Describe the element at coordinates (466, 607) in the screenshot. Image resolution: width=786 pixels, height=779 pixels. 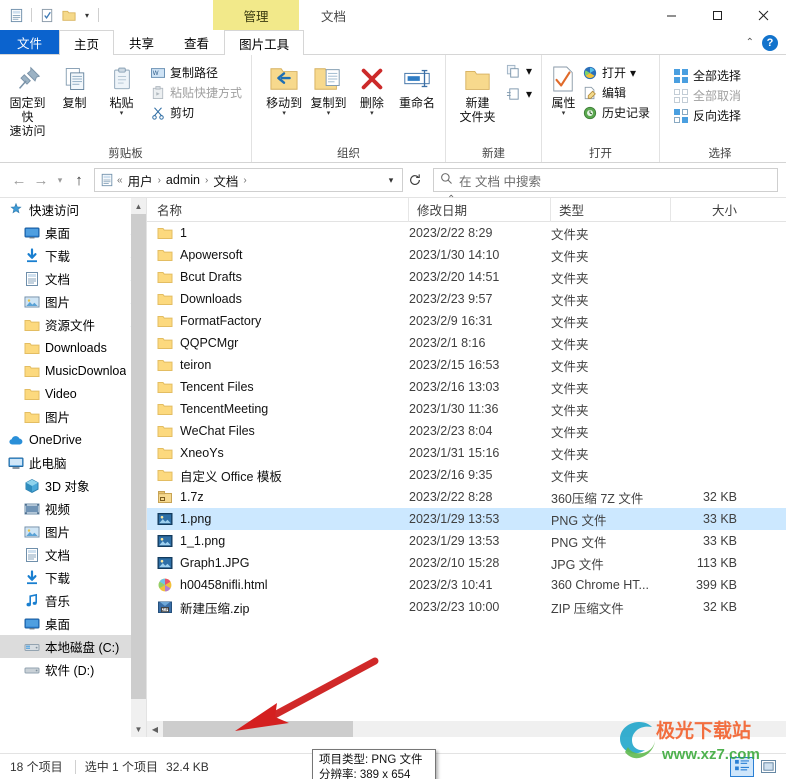
I see `table-row: ZIP 新建压缩.zip 2023/2/23 10:00 ZIP 压缩文件 32 KB` at that location.